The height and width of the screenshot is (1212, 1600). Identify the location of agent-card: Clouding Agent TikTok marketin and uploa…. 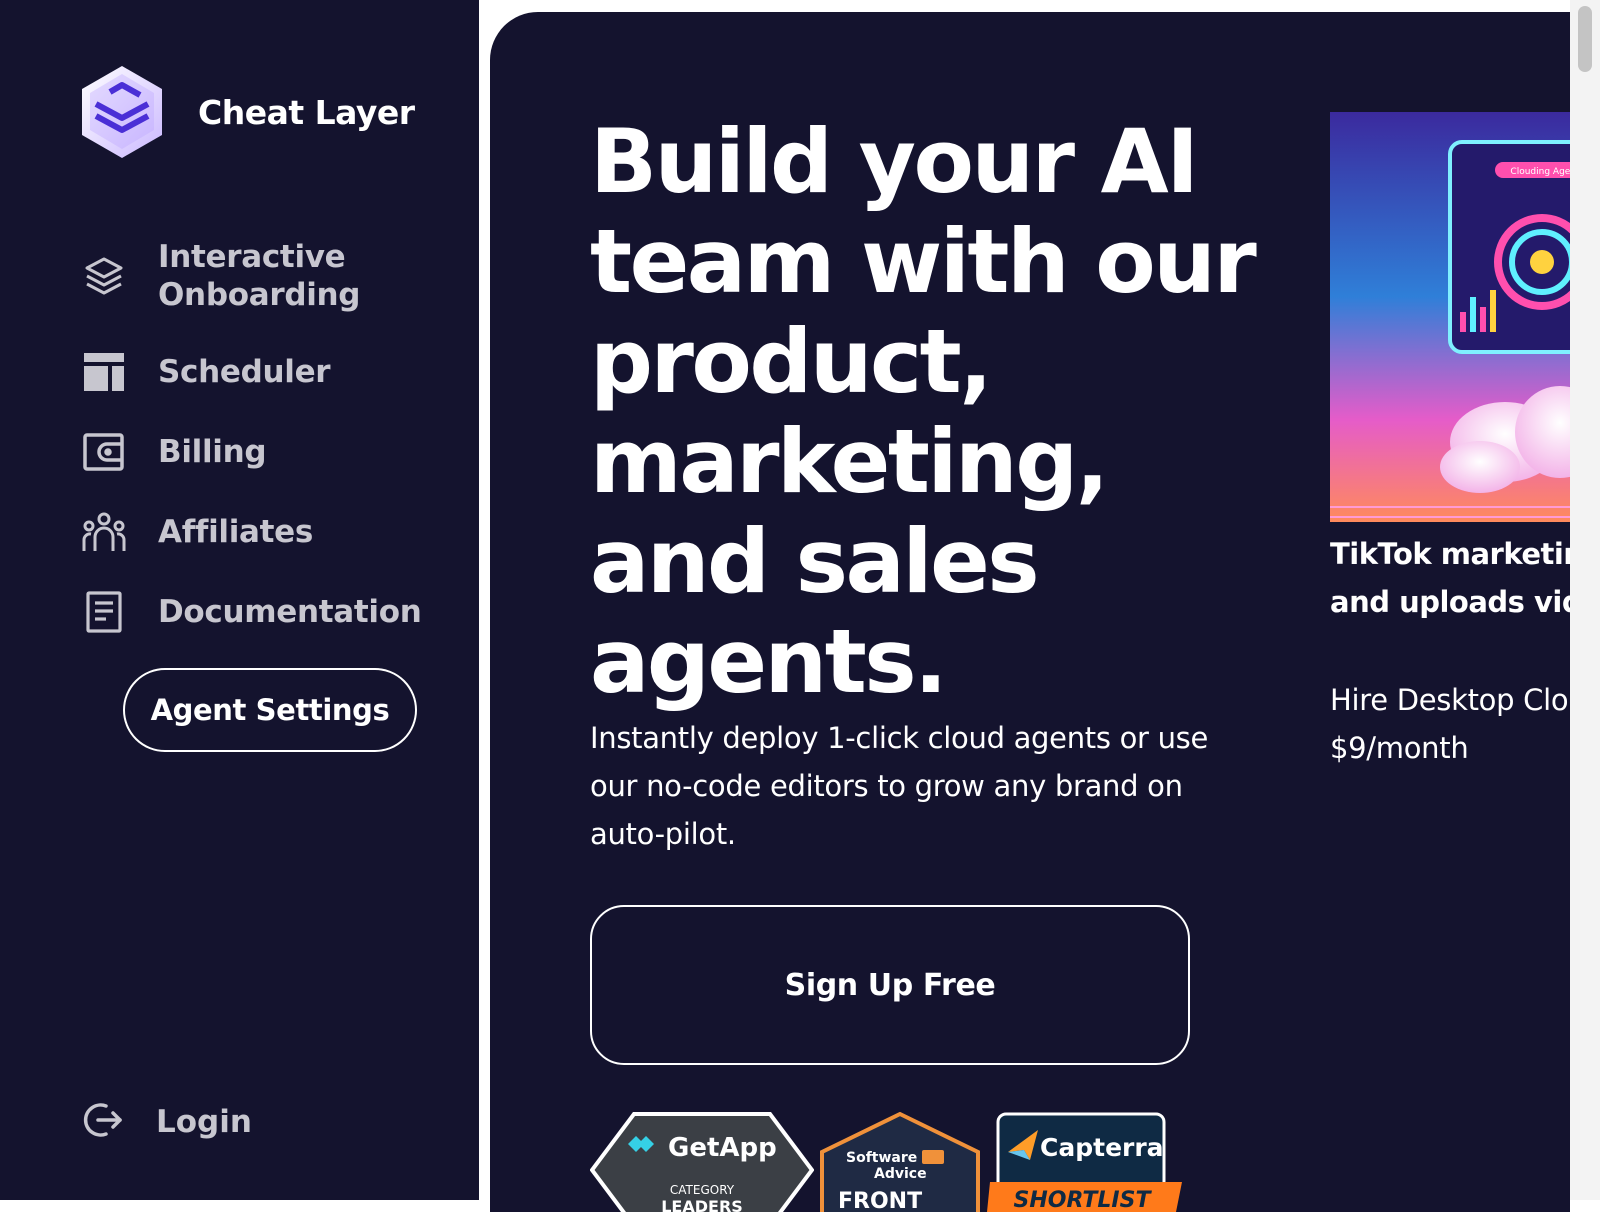
(1450, 442).